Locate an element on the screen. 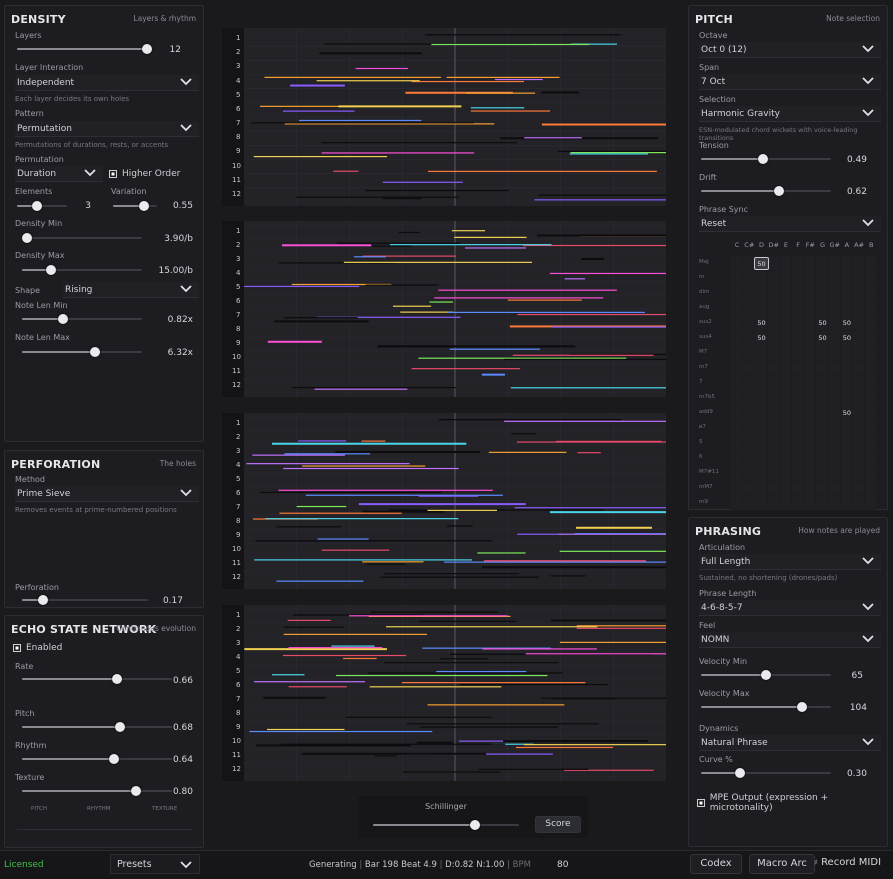 The height and width of the screenshot is (879, 893). density-max-slider is located at coordinates (82, 270).